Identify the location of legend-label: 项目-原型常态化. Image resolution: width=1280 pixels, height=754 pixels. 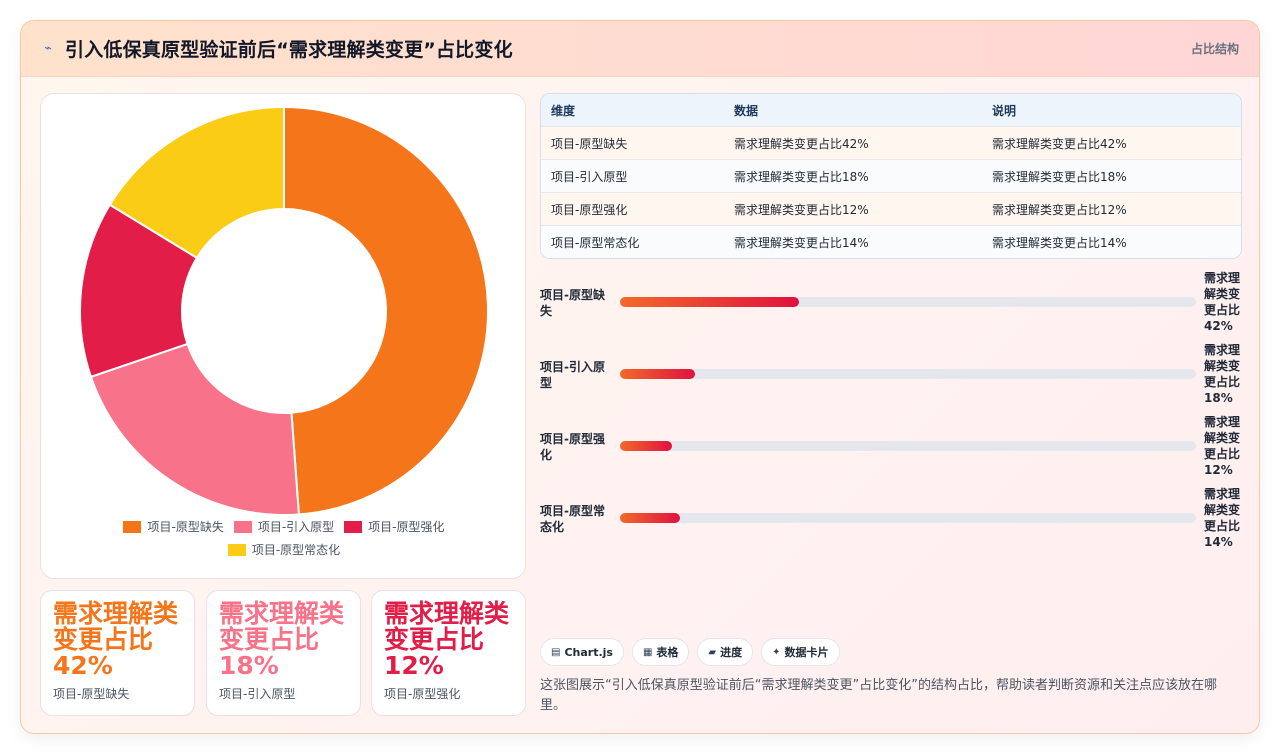
(296, 550).